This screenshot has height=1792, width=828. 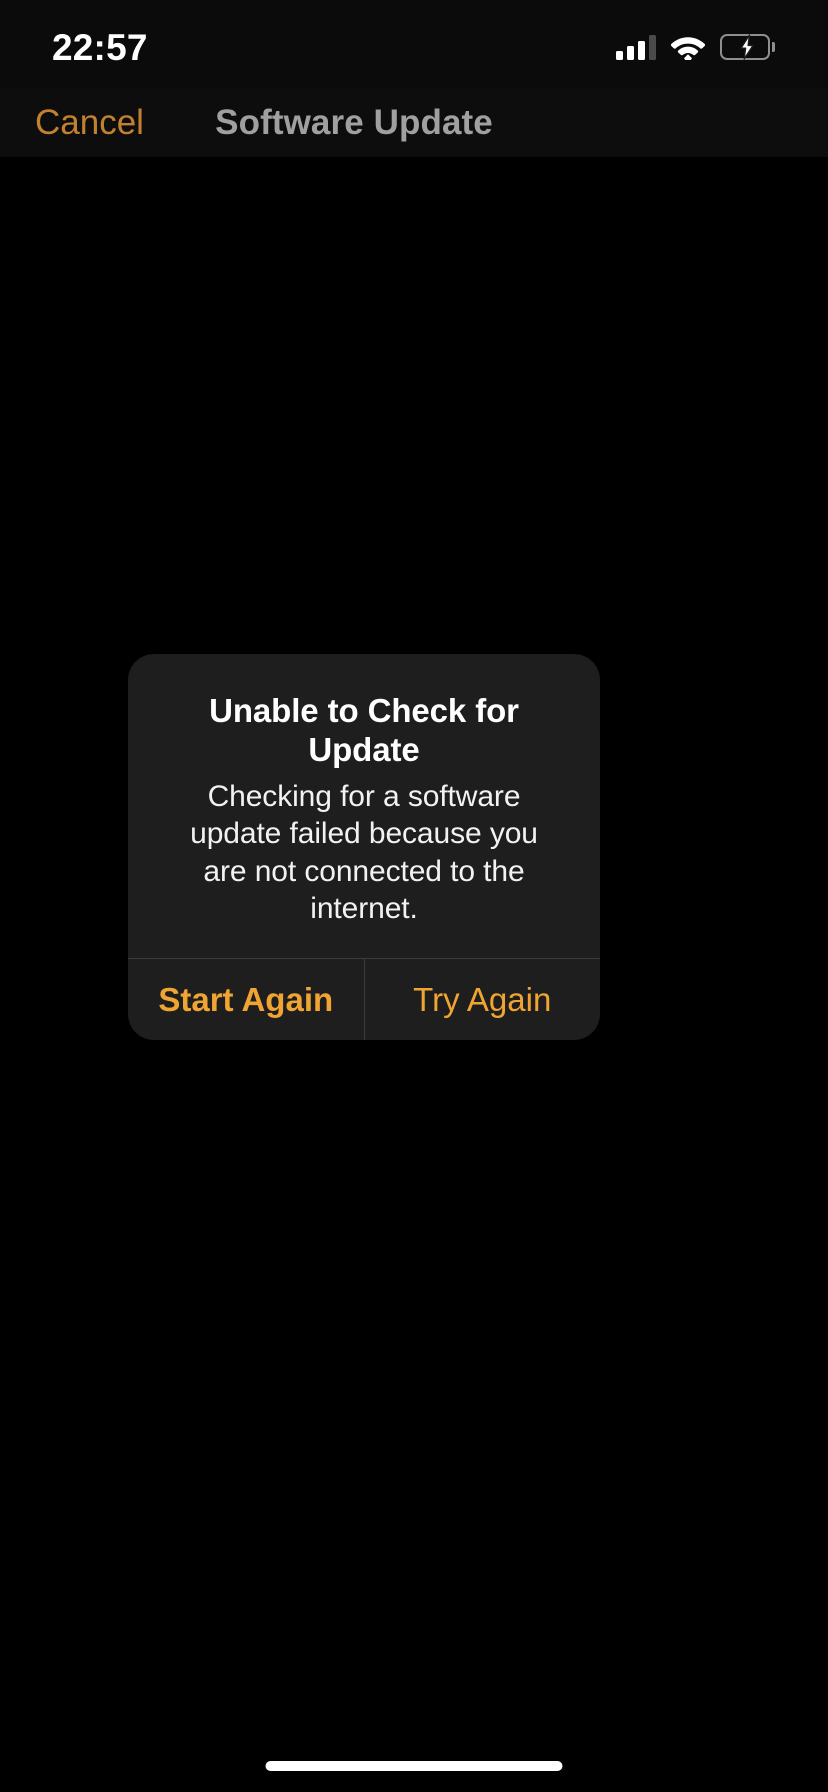 What do you see at coordinates (747, 47) in the screenshot?
I see `battery-charging-icon` at bounding box center [747, 47].